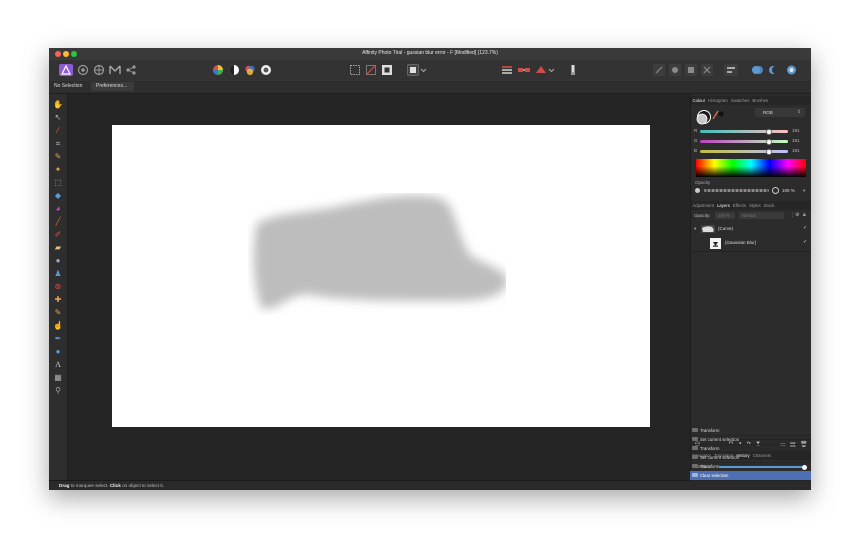 This screenshot has height=557, width=860. I want to click on pen-icon: ✒, so click(58, 339).